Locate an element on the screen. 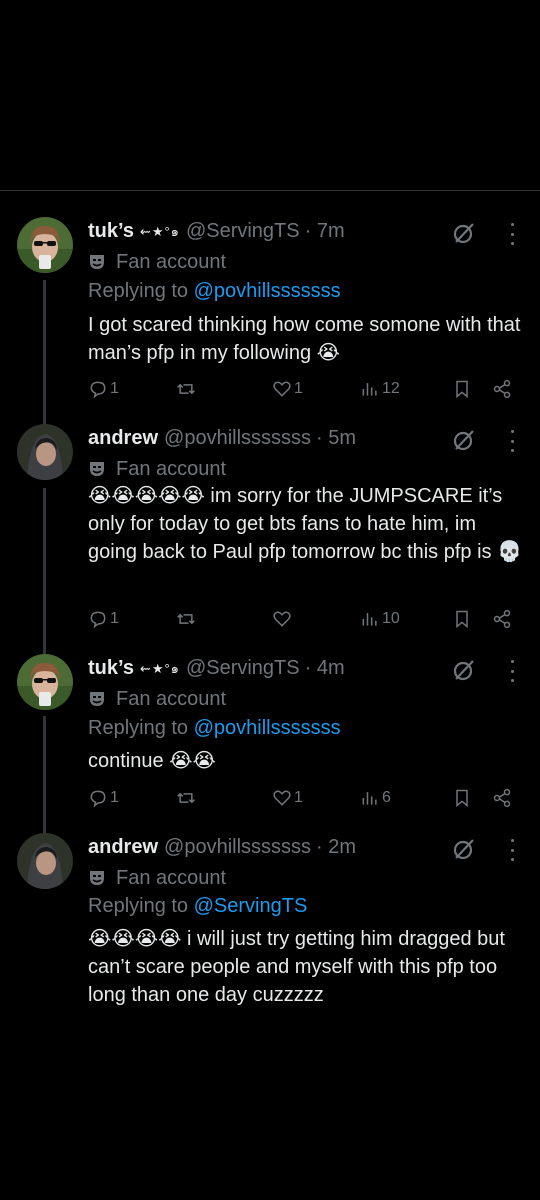 The width and height of the screenshot is (540, 1200). tweet-header: andrew @povhillsssssss · 5m is located at coordinates (222, 438).